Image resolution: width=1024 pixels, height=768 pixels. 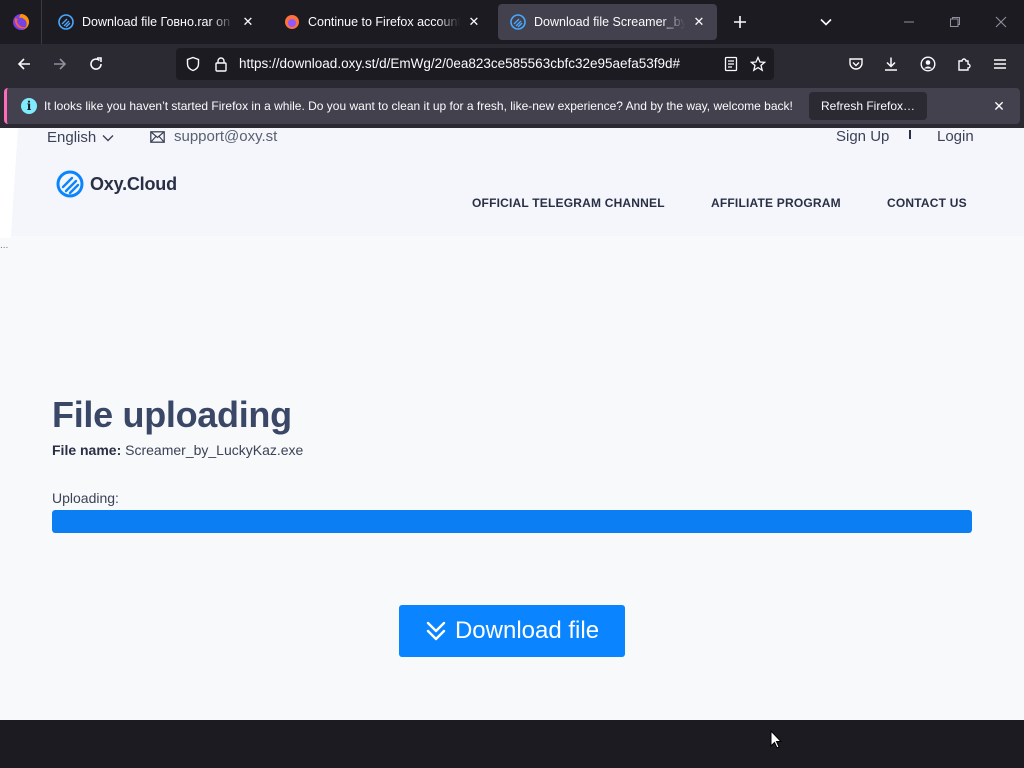 I want to click on language-label: English, so click(x=72, y=137).